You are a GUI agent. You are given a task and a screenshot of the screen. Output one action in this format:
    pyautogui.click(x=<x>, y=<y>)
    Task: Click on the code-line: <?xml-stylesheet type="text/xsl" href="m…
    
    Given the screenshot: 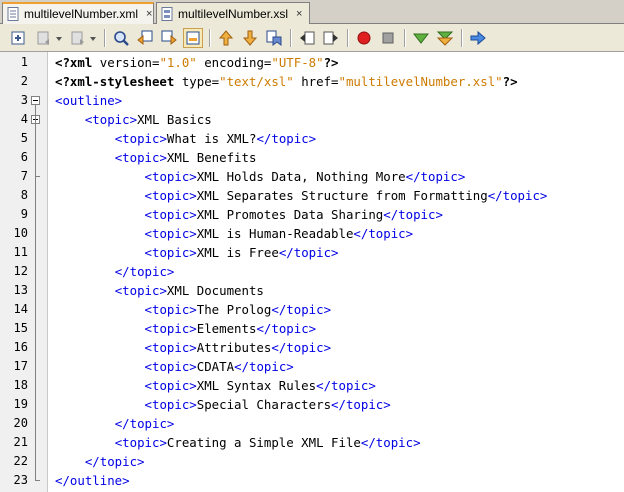 What is the action you would take?
    pyautogui.click(x=286, y=81)
    